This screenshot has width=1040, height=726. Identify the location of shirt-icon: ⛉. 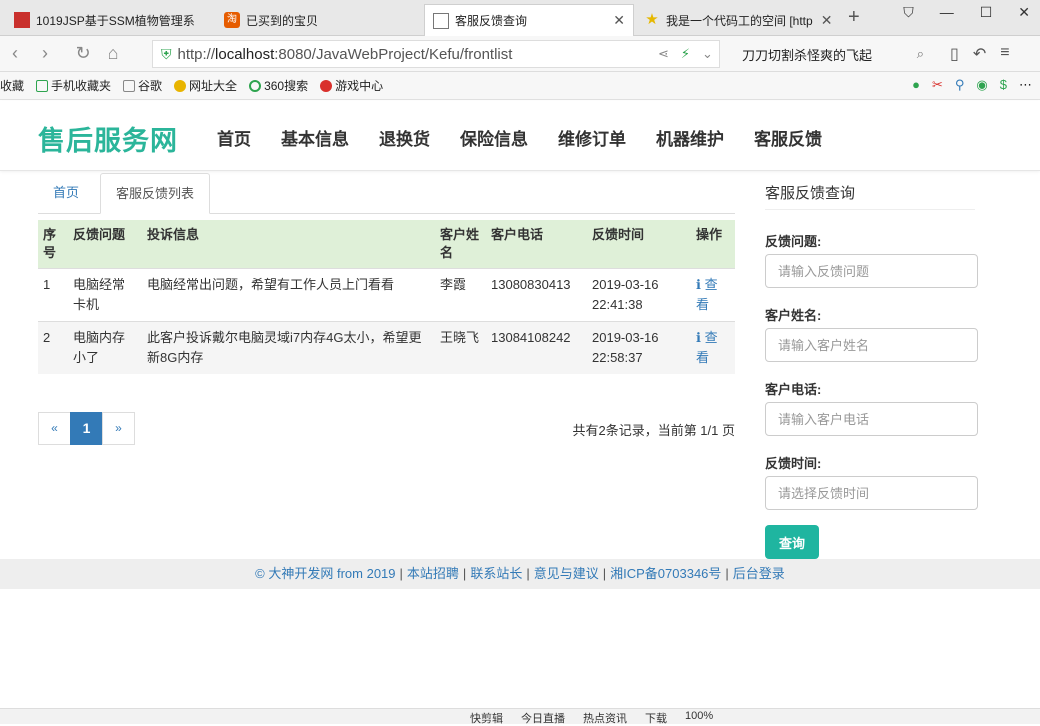
(908, 12).